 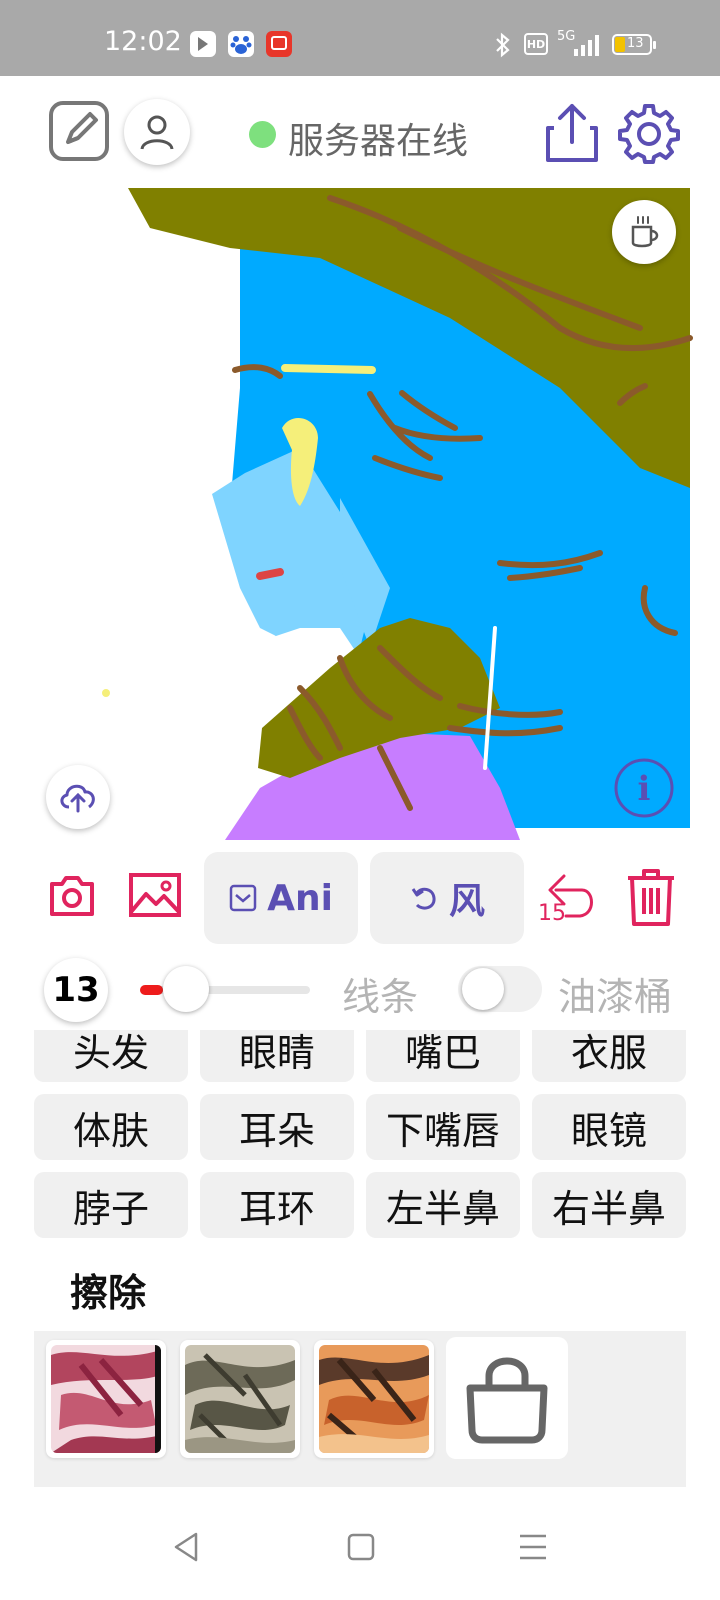 I want to click on battery-tip, so click(x=654, y=45).